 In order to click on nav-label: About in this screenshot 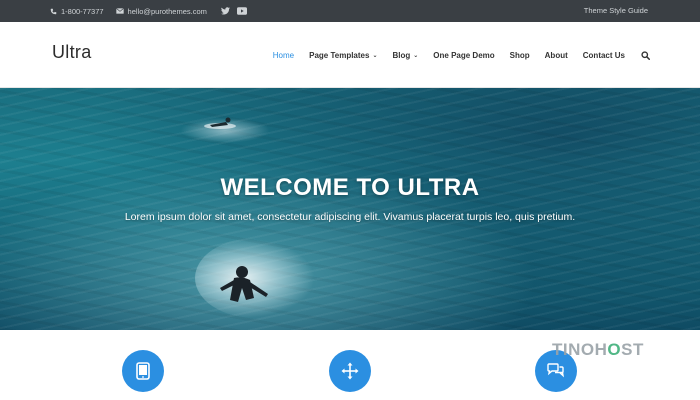, I will do `click(556, 55)`.